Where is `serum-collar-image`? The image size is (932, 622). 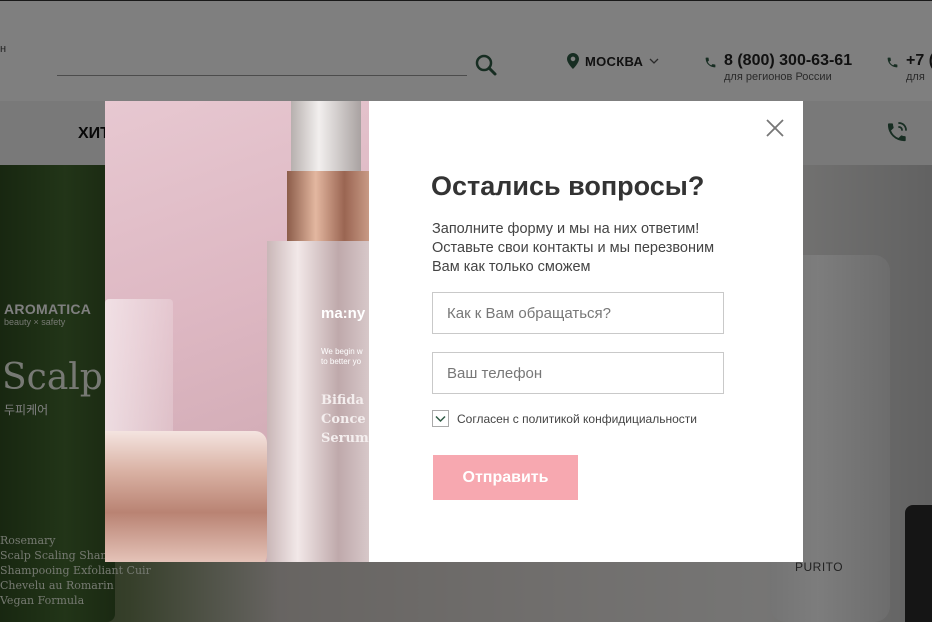 serum-collar-image is located at coordinates (328, 208).